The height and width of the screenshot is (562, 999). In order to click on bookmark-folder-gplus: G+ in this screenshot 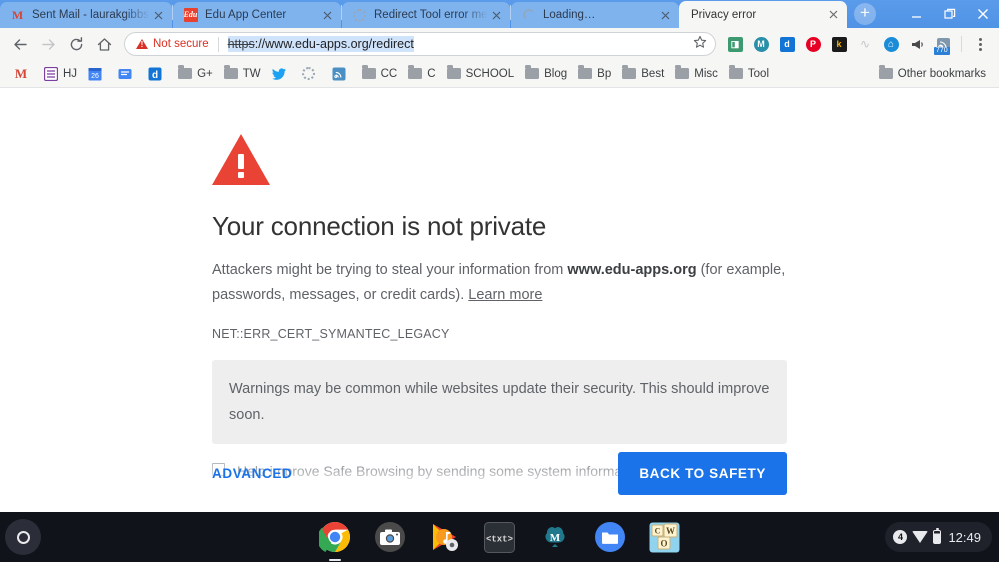, I will do `click(195, 74)`.